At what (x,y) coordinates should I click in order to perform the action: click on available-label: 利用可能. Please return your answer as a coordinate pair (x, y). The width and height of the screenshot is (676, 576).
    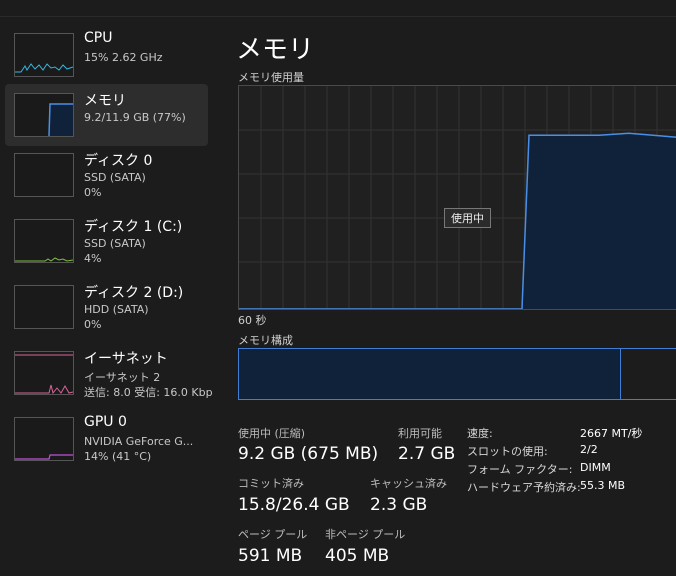
    Looking at the image, I should click on (420, 433).